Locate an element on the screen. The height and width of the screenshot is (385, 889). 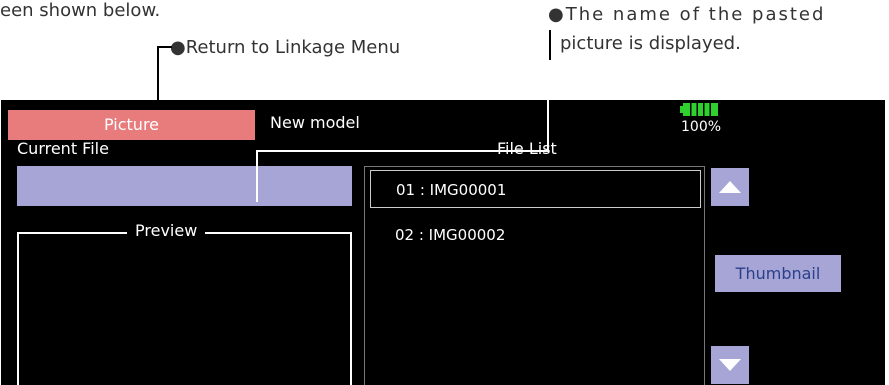
file-list-label: File List is located at coordinates (527, 148).